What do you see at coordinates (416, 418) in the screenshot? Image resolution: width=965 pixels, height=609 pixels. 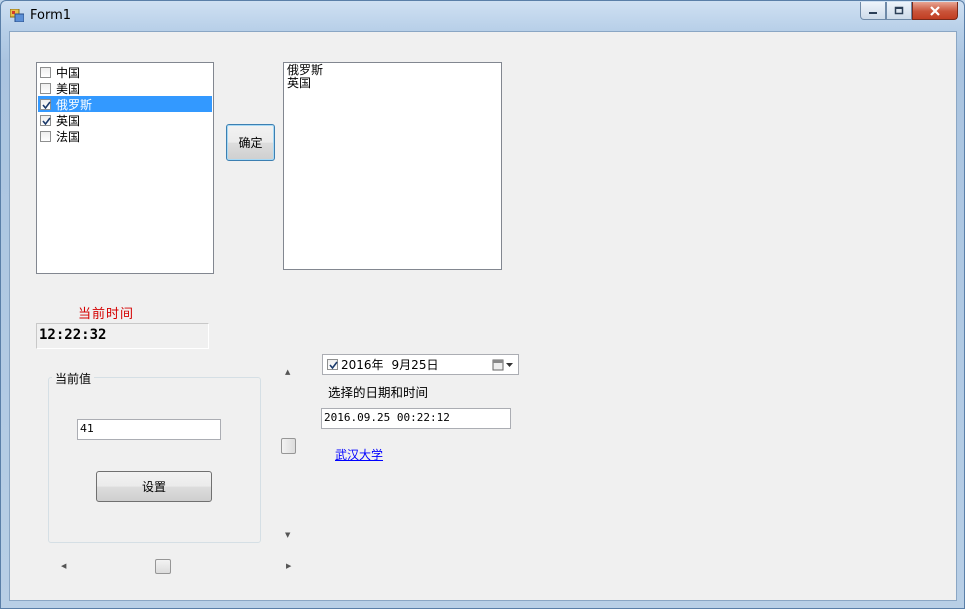 I see `datetime-output: 2016.09.25 00:22:12` at bounding box center [416, 418].